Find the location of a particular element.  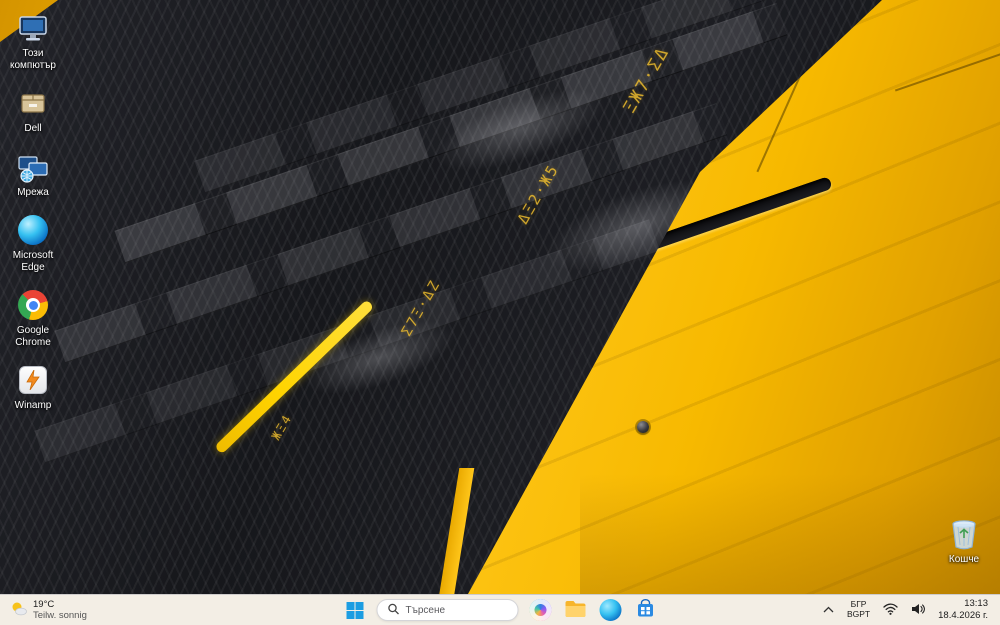

taskbar-center is located at coordinates (500, 610).